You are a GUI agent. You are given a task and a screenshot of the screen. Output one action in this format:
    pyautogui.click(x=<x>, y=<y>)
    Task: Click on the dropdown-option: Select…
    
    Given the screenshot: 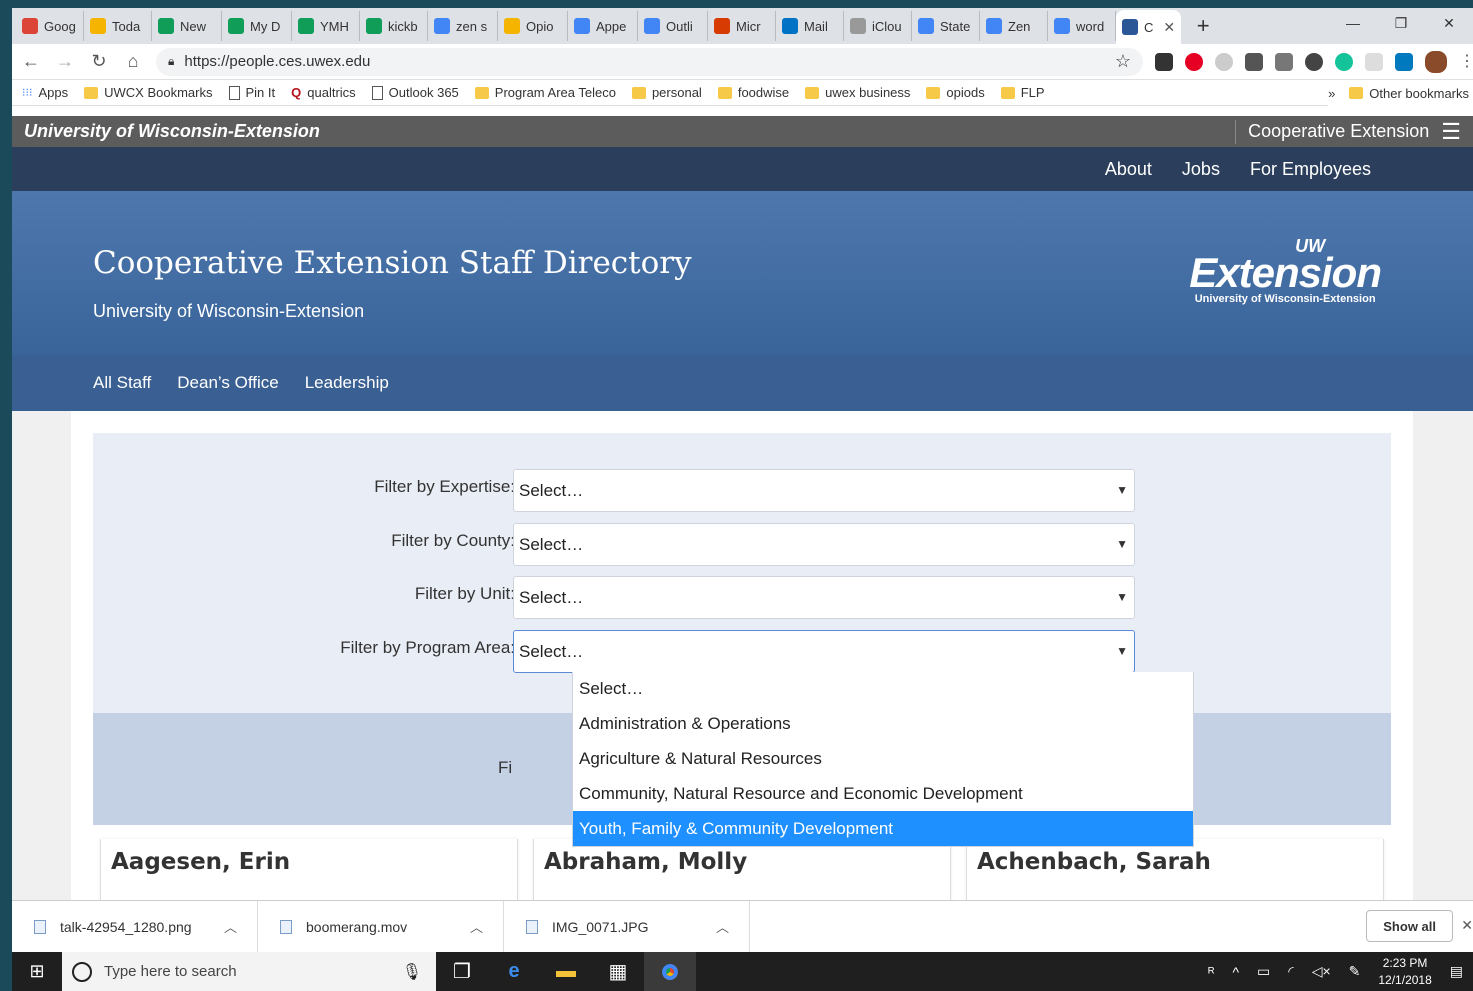 What is the action you would take?
    pyautogui.click(x=883, y=689)
    